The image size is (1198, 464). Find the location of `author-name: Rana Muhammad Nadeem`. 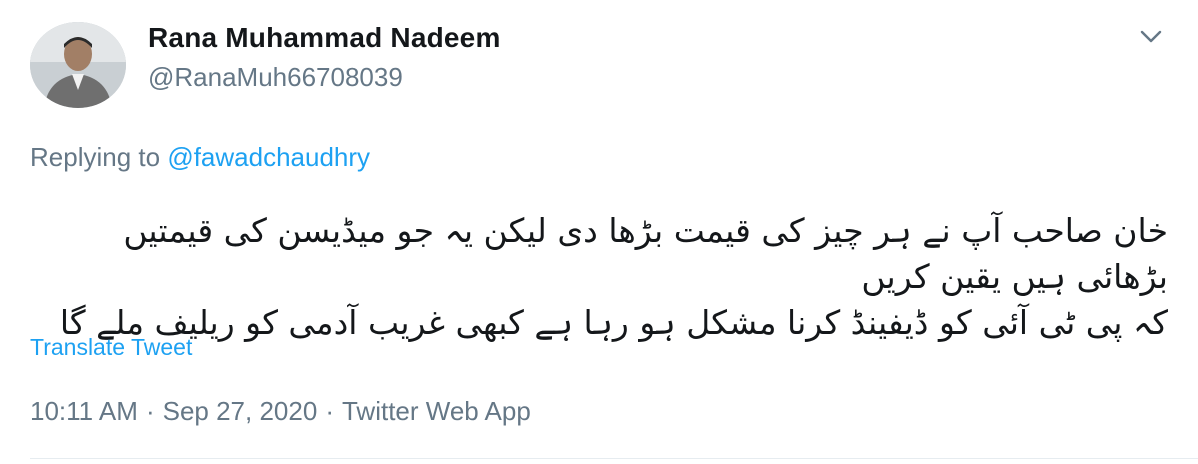

author-name: Rana Muhammad Nadeem is located at coordinates (324, 38).